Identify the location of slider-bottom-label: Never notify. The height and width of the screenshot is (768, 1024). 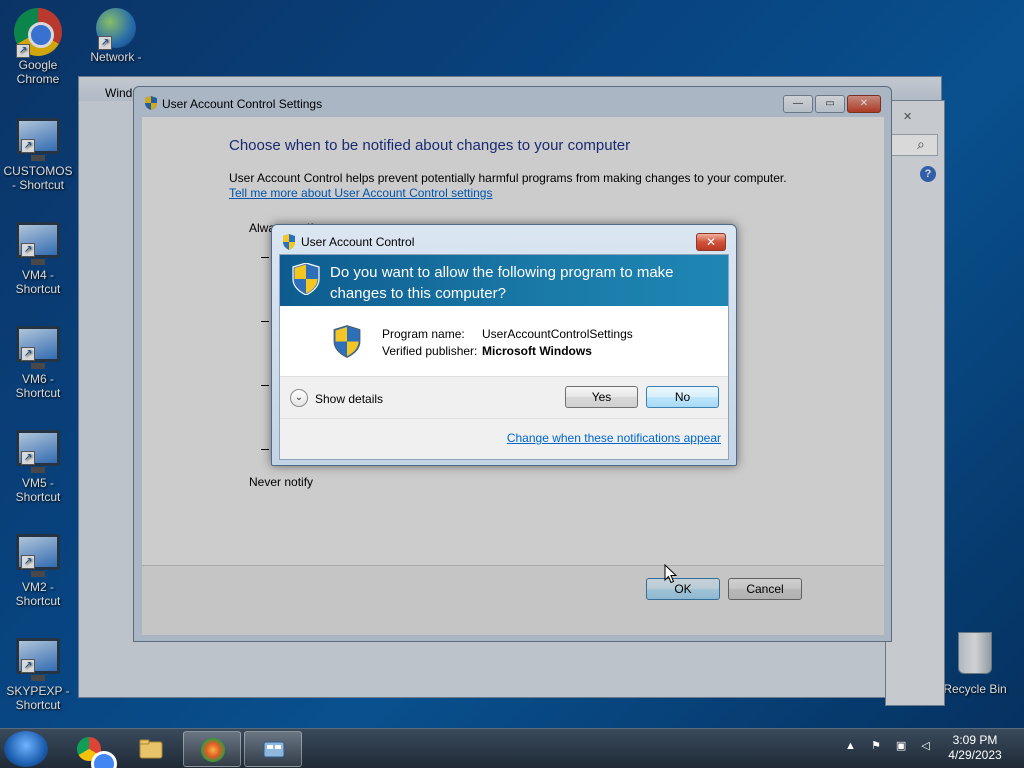
(281, 482).